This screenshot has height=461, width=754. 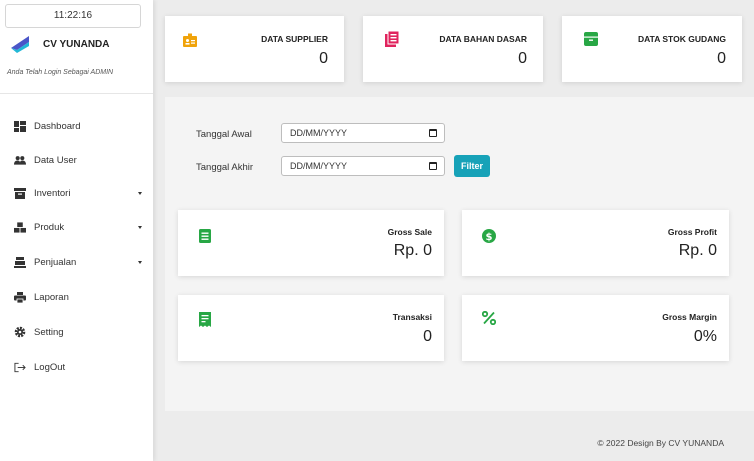 I want to click on gross-margin-card: Gross Margin 0%, so click(x=595, y=328).